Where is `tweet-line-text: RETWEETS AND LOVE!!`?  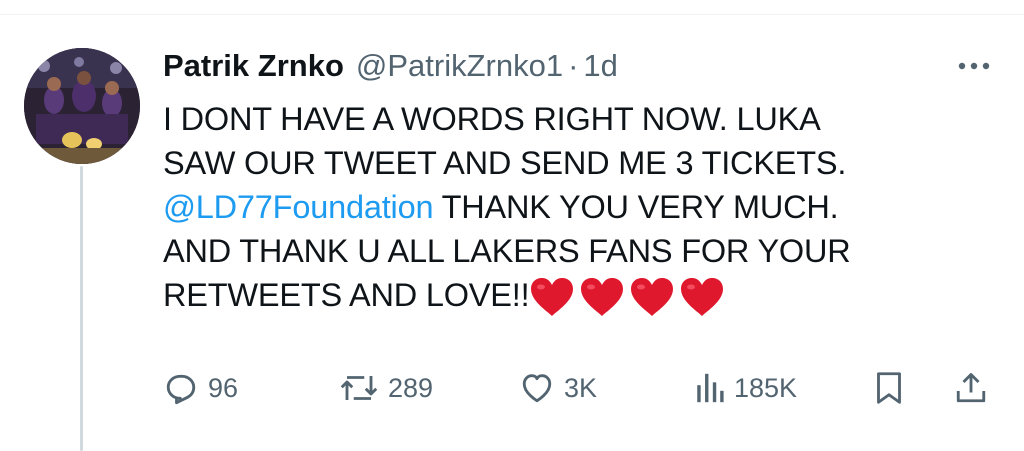 tweet-line-text: RETWEETS AND LOVE!! is located at coordinates (346, 295).